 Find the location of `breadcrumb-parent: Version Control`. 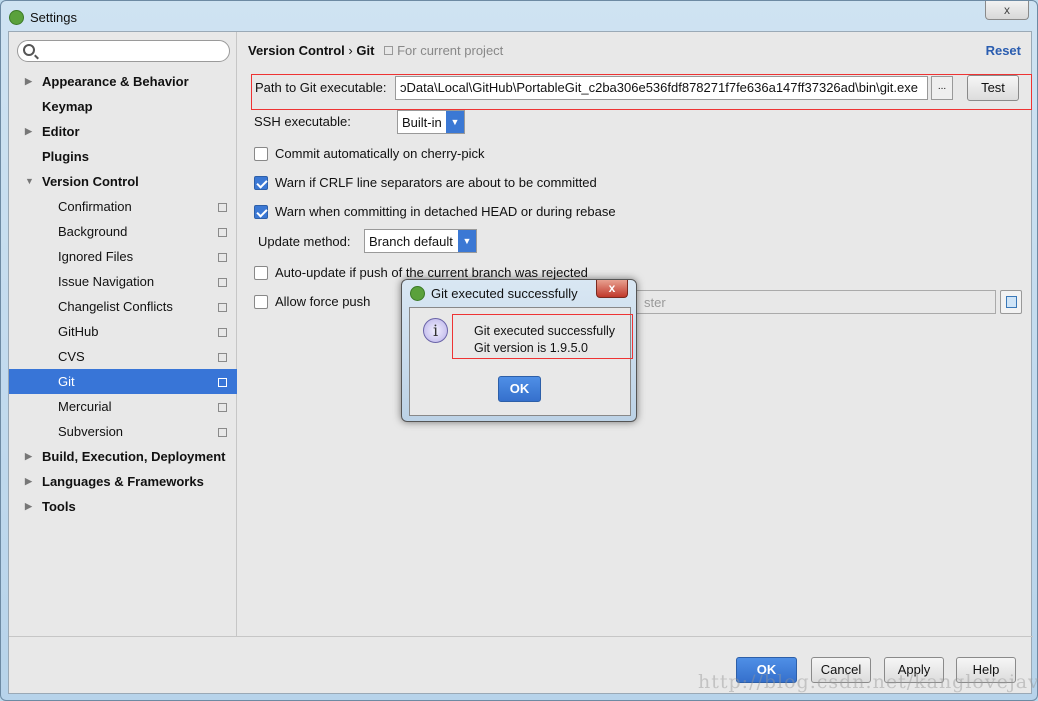

breadcrumb-parent: Version Control is located at coordinates (296, 50).